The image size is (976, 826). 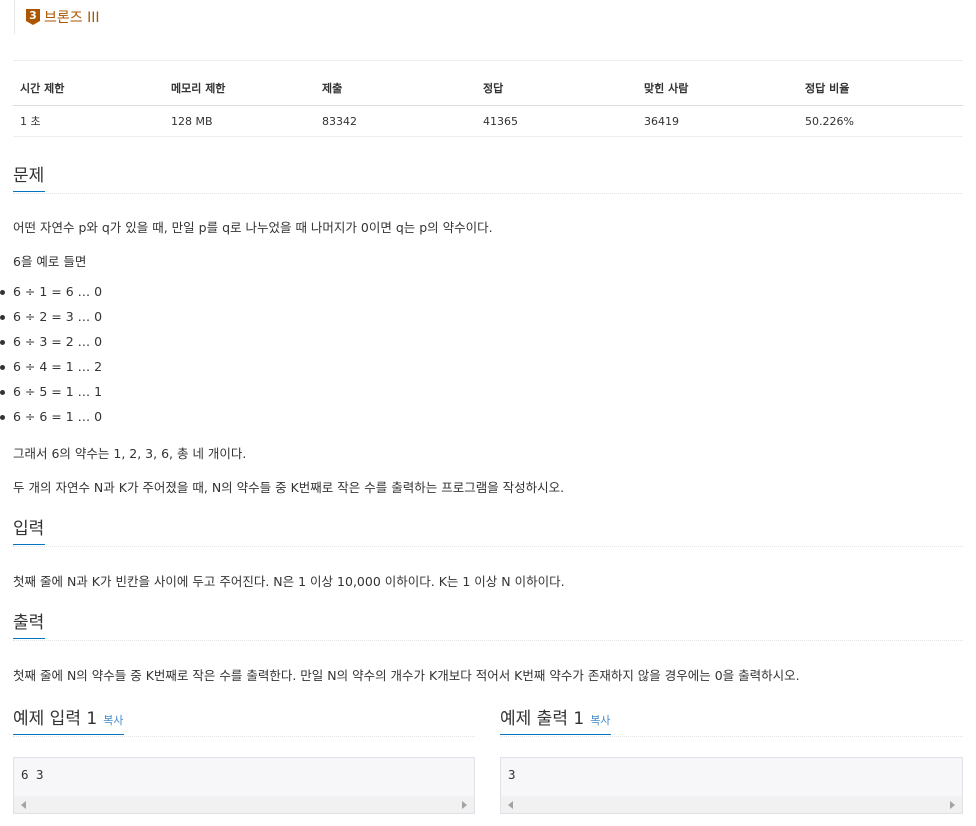 What do you see at coordinates (55, 719) in the screenshot?
I see `sample-input-title-text: 예제 입력 1` at bounding box center [55, 719].